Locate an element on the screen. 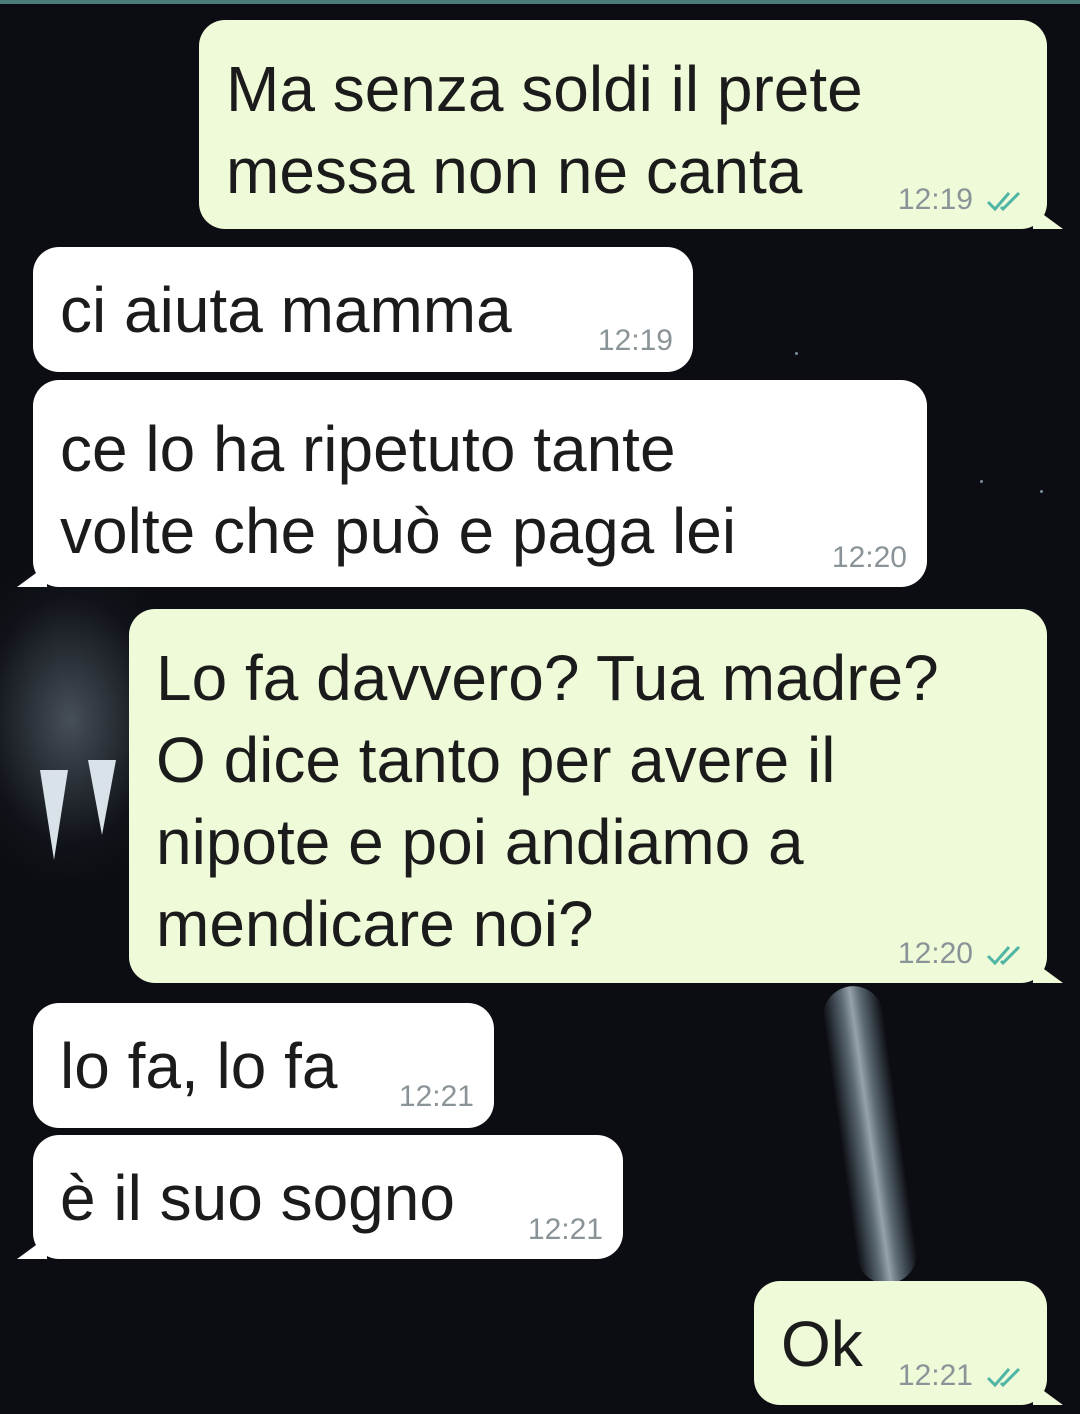 The height and width of the screenshot is (1414, 1080). message-meta: 12:19 is located at coordinates (961, 200).